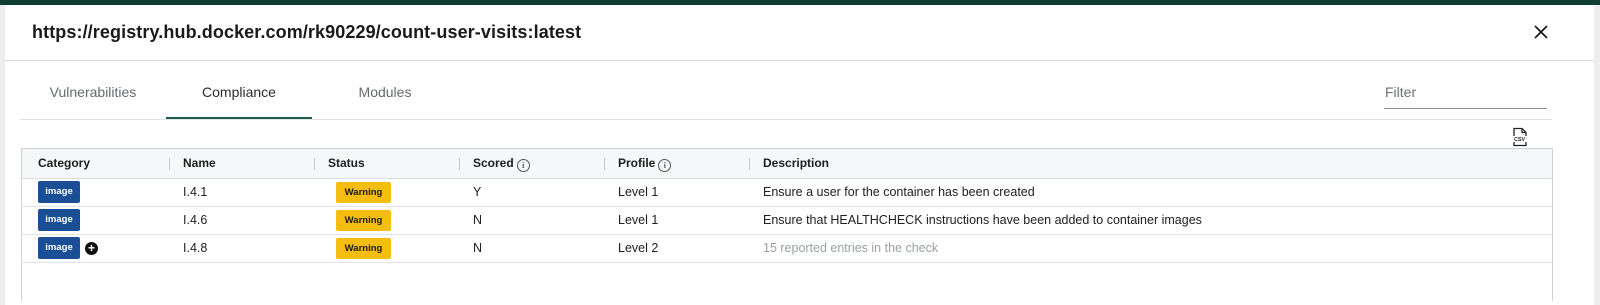  I want to click on close-icon, so click(1541, 32).